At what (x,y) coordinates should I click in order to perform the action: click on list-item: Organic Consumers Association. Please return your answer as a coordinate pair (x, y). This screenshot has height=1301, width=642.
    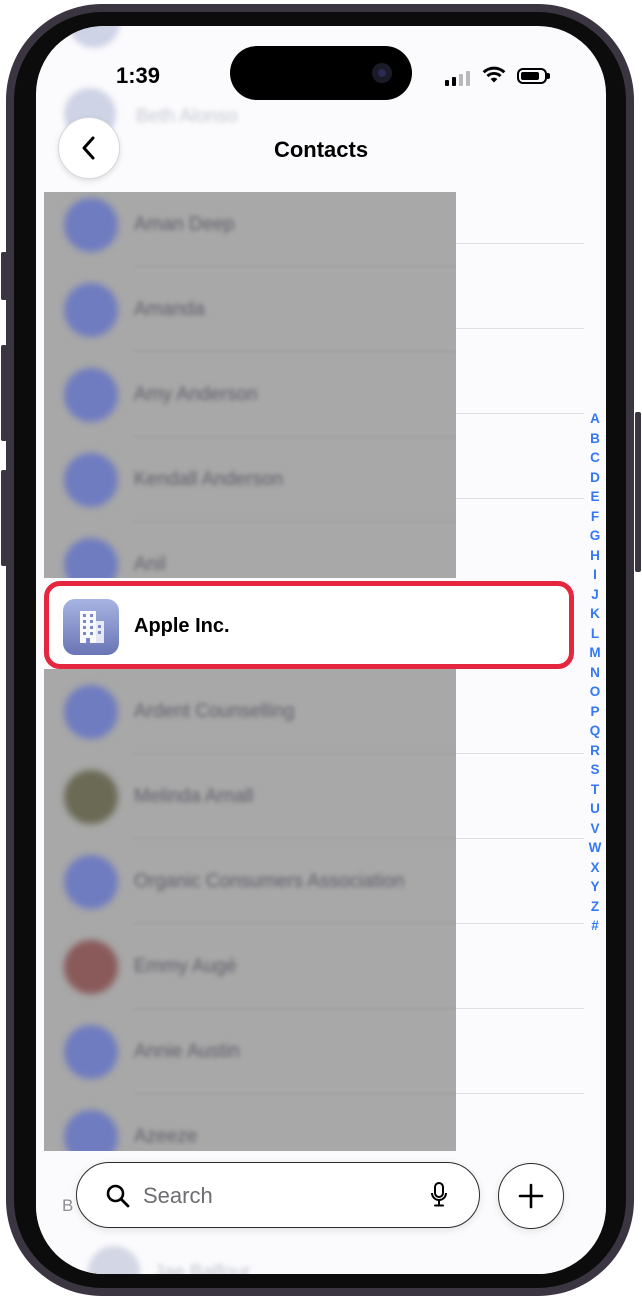
    Looking at the image, I should click on (250, 881).